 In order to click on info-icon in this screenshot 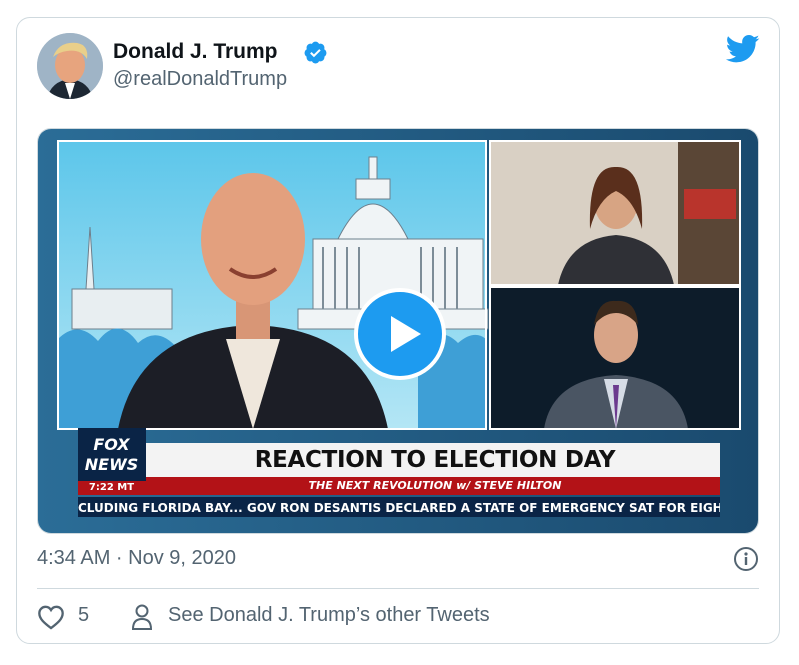, I will do `click(746, 559)`.